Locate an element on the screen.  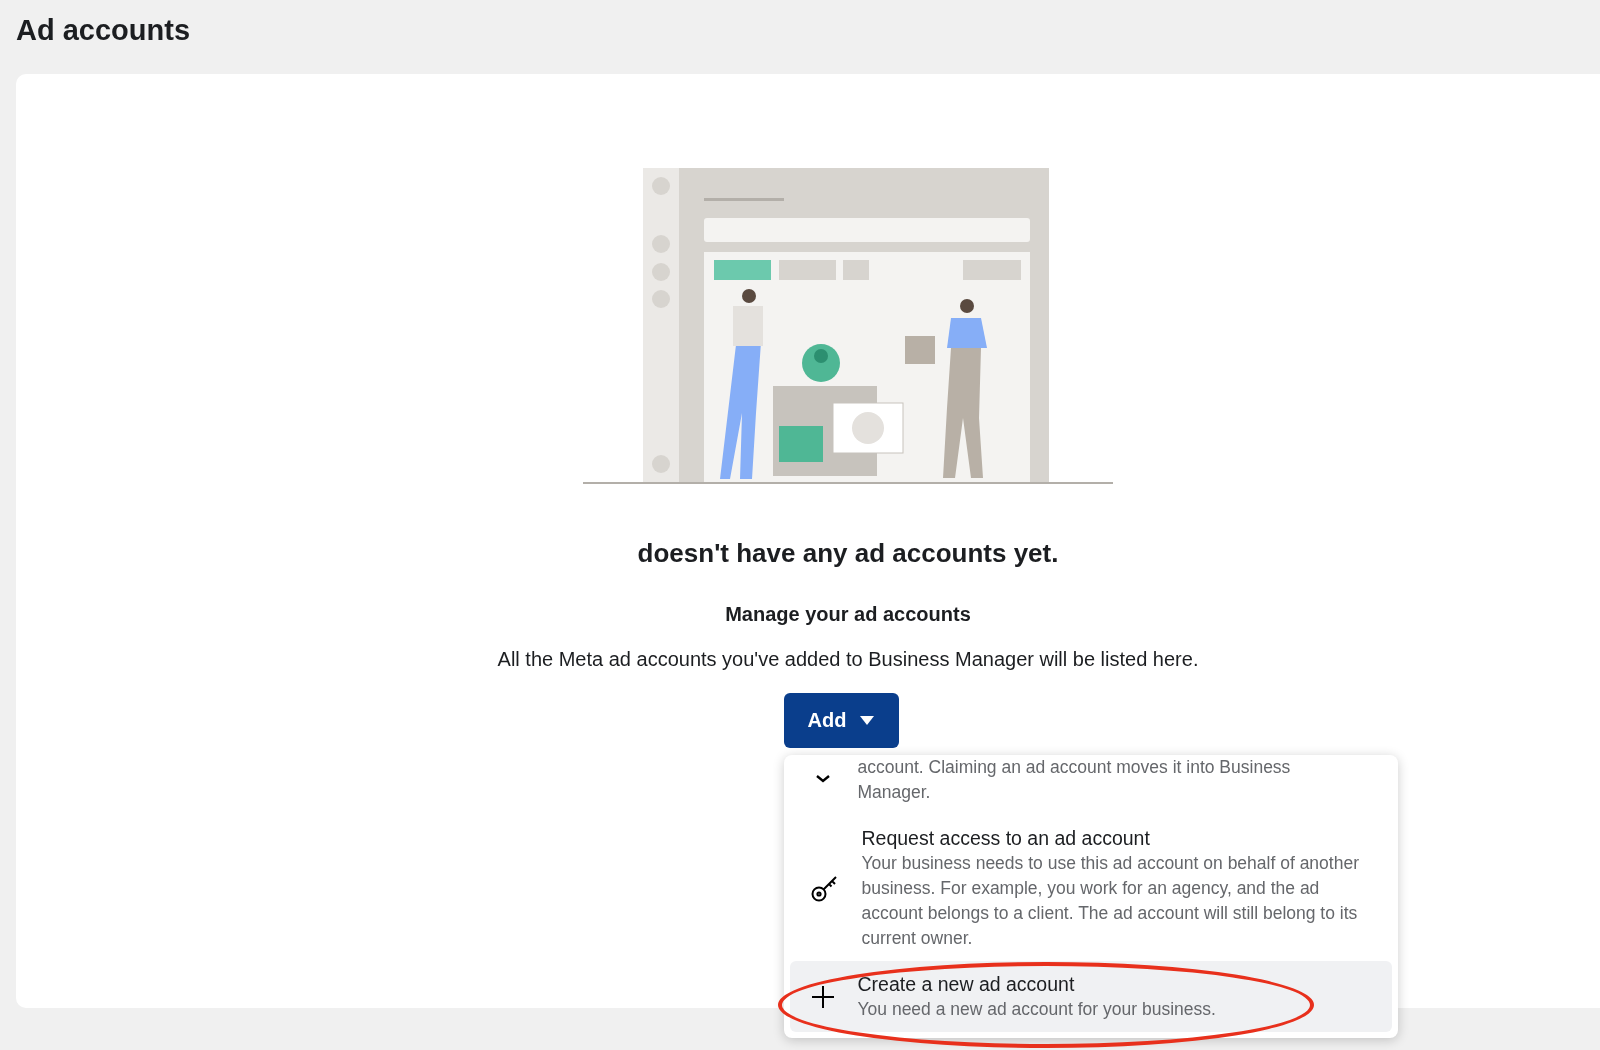
menu-item-description: Your business needs to use this ad account on behalf of another business. For example, you work for an agency, and the ad account belongs to a client. The ad account will still belong to its current owner. is located at coordinates (1110, 901).